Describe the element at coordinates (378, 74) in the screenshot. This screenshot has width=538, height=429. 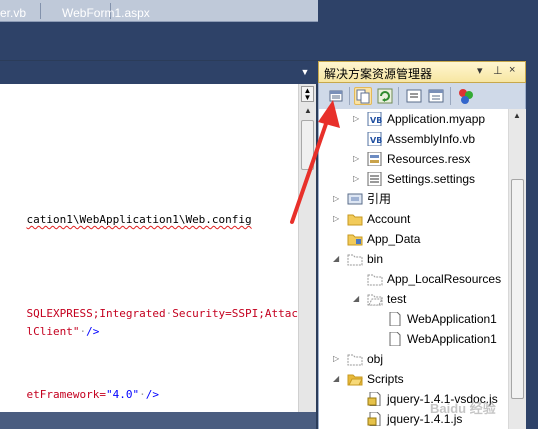
I see `panel-title: 解决方案资源管理器` at that location.